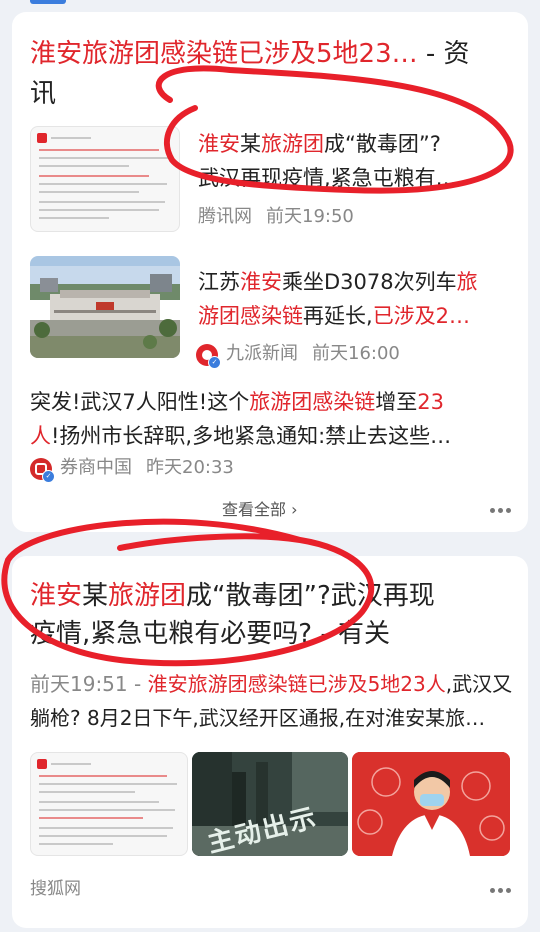 This screenshot has height=932, width=540. What do you see at coordinates (338, 282) in the screenshot?
I see `item-2-title-line1: 江苏淮安乘坐D3078次列车旅` at bounding box center [338, 282].